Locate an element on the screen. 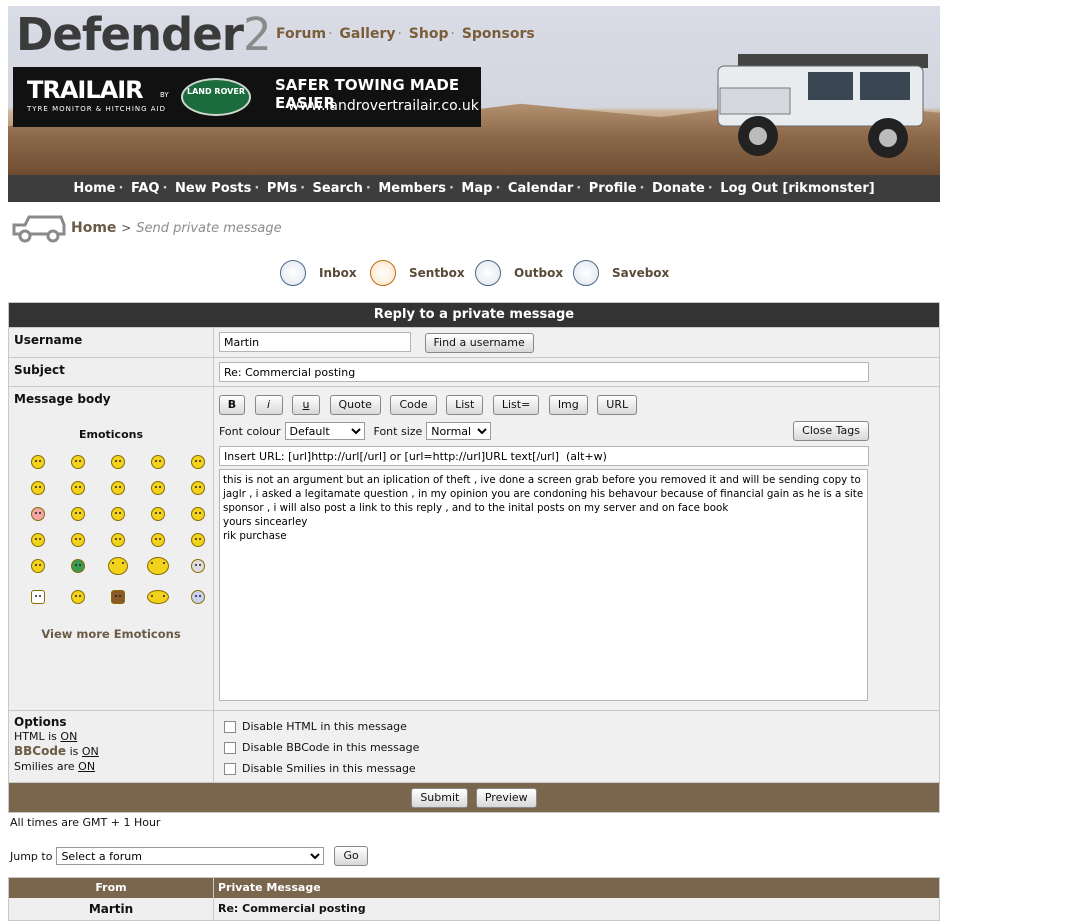 The image size is (1092, 921). url-button: URL is located at coordinates (617, 405).